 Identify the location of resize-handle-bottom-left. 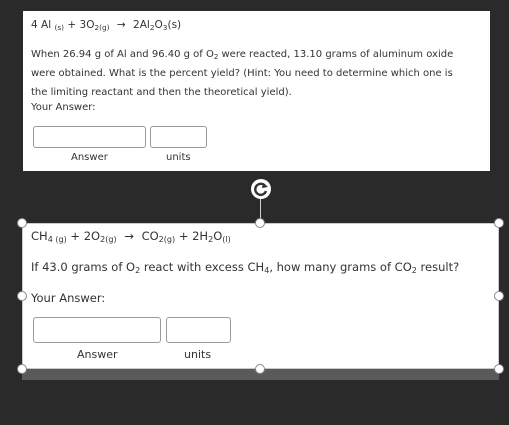
(22, 369).